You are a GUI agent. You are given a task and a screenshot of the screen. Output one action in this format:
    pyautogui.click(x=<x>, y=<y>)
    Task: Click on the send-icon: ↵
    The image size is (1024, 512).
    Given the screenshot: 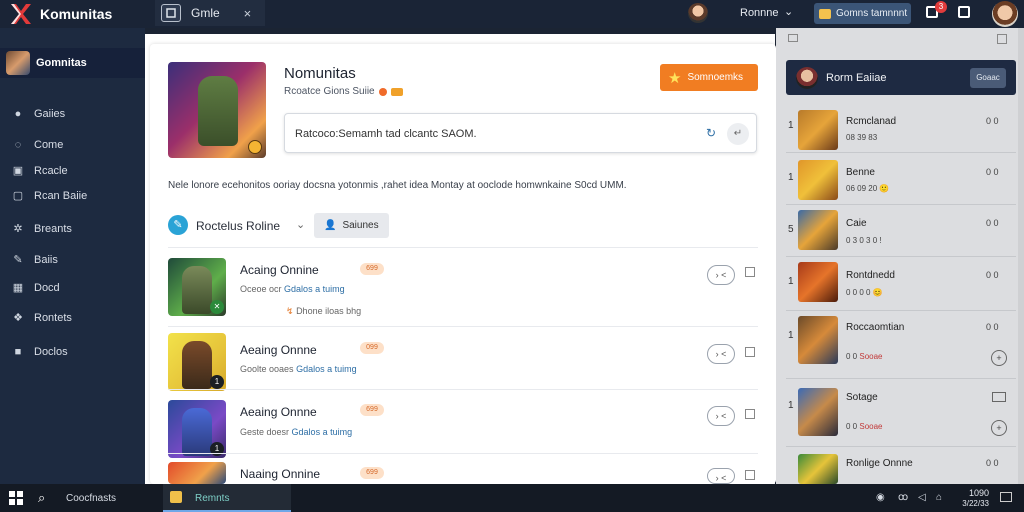 What is the action you would take?
    pyautogui.click(x=738, y=134)
    